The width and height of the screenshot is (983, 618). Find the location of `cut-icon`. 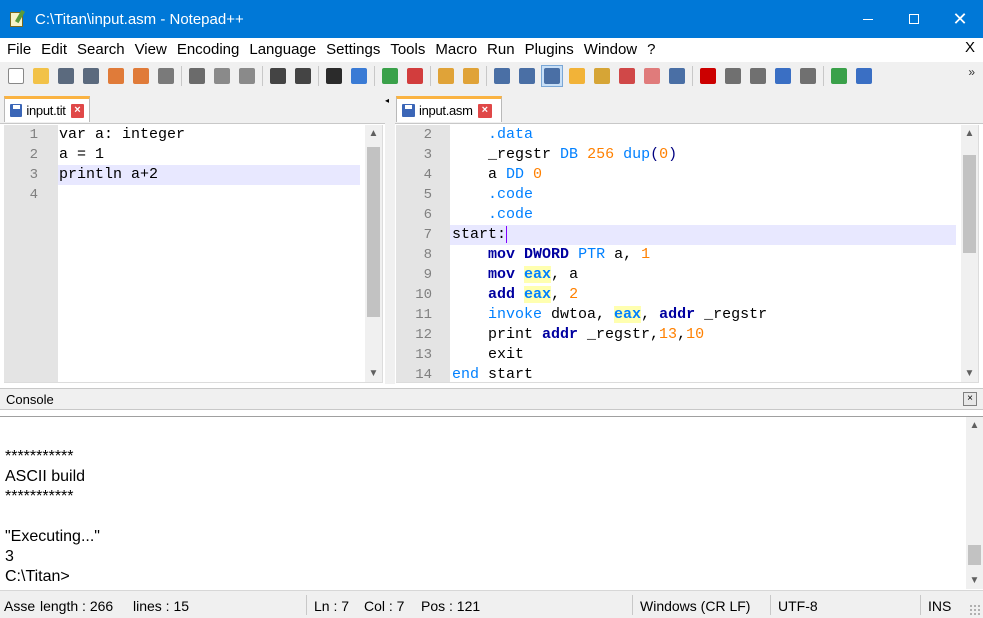

cut-icon is located at coordinates (197, 76).